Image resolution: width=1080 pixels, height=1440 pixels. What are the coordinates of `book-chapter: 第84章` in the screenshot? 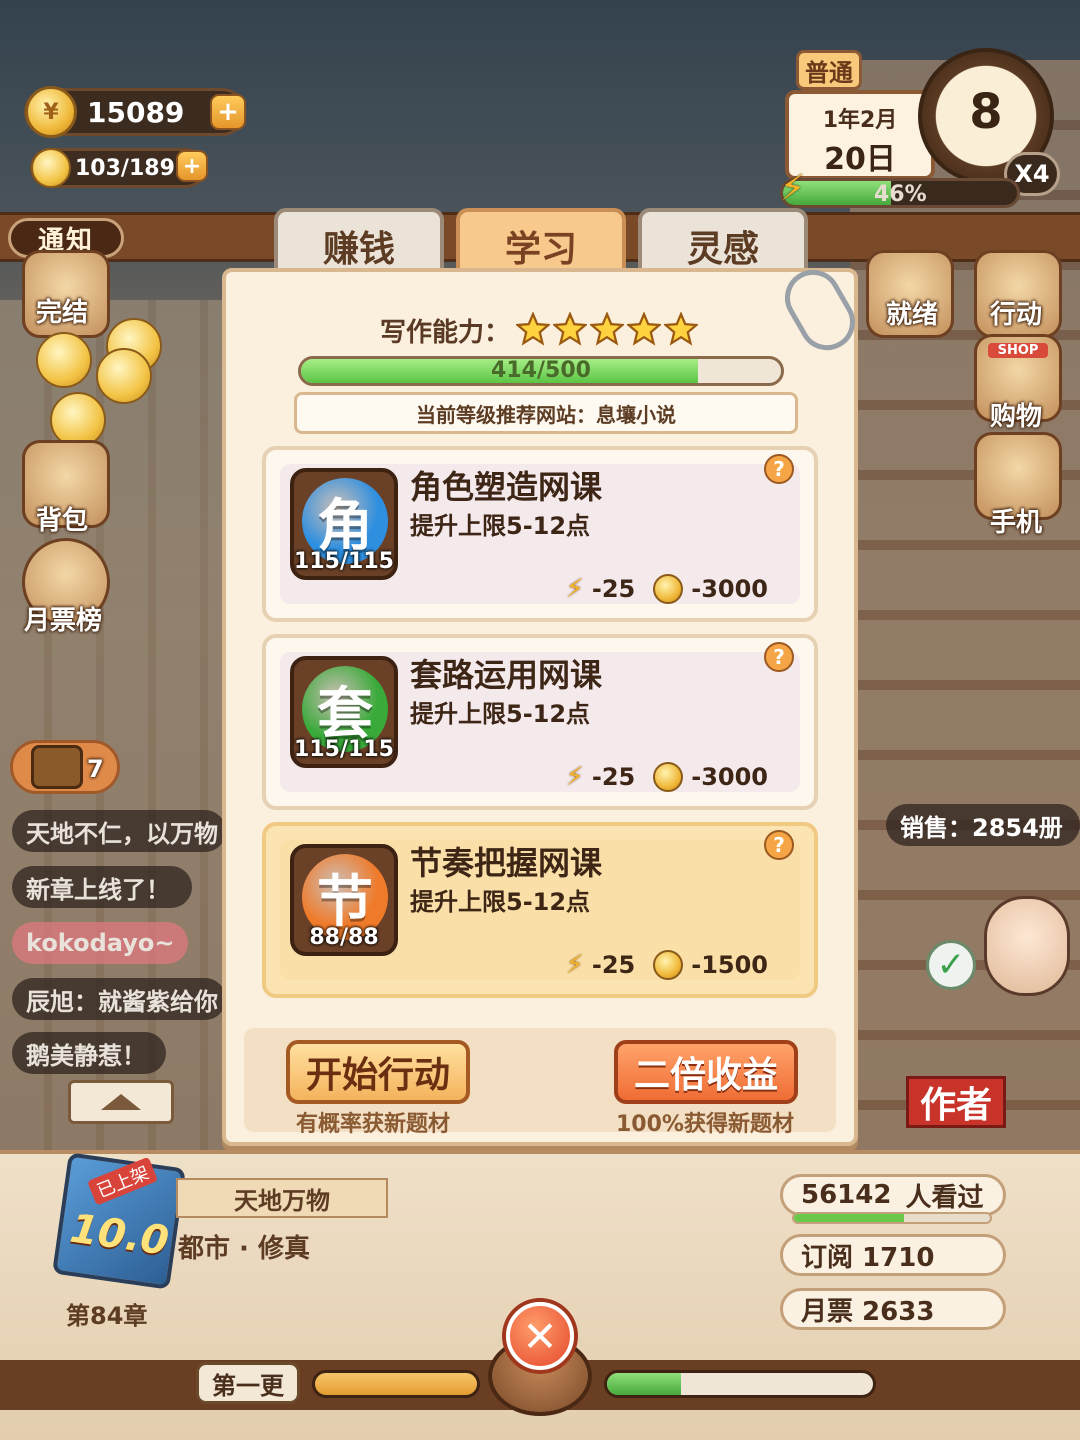 It's located at (107, 1316).